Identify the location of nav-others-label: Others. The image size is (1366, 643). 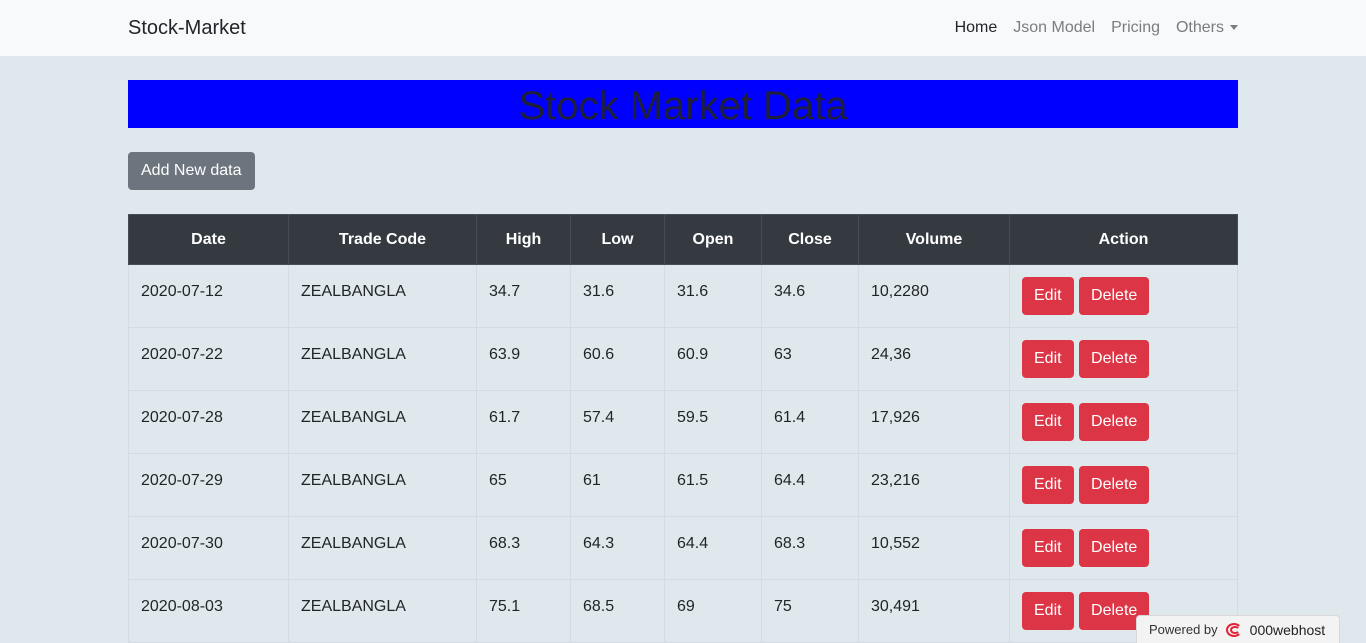
(1199, 27).